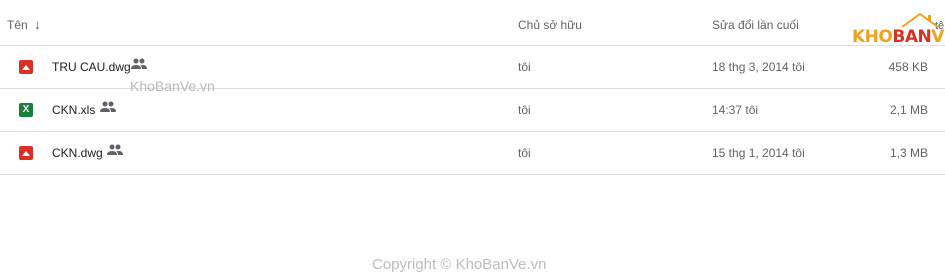  What do you see at coordinates (920, 20) in the screenshot?
I see `roof-icon` at bounding box center [920, 20].